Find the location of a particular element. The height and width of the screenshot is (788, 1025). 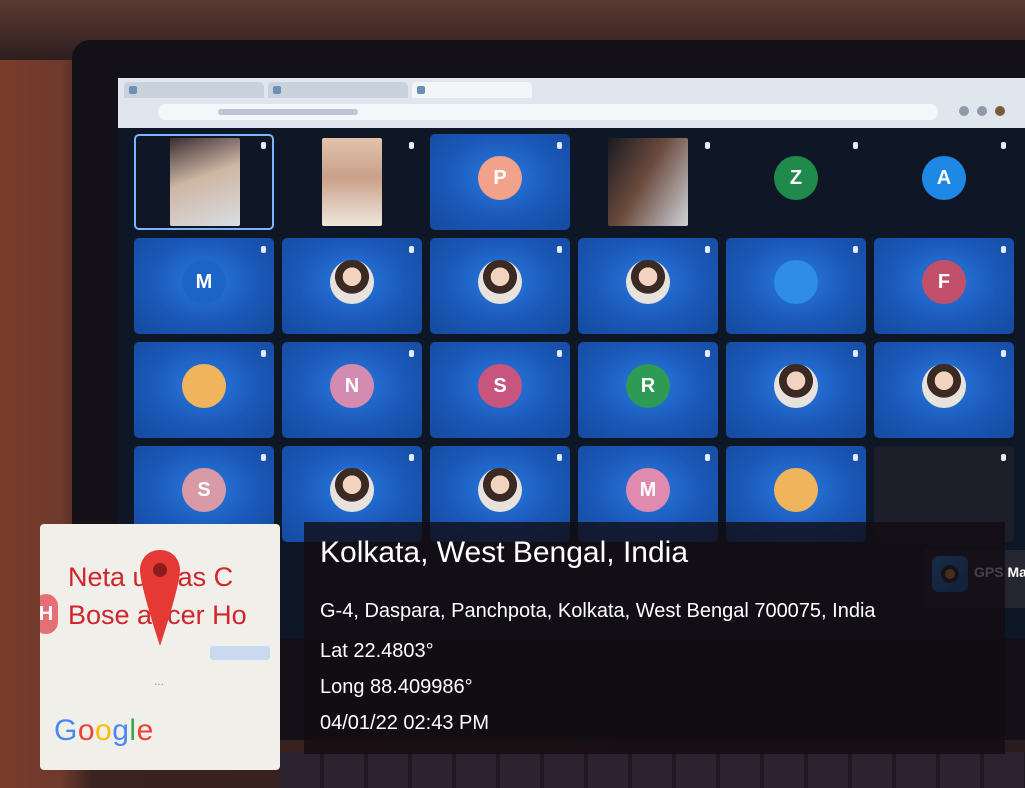

participant-tile: P is located at coordinates (500, 182).